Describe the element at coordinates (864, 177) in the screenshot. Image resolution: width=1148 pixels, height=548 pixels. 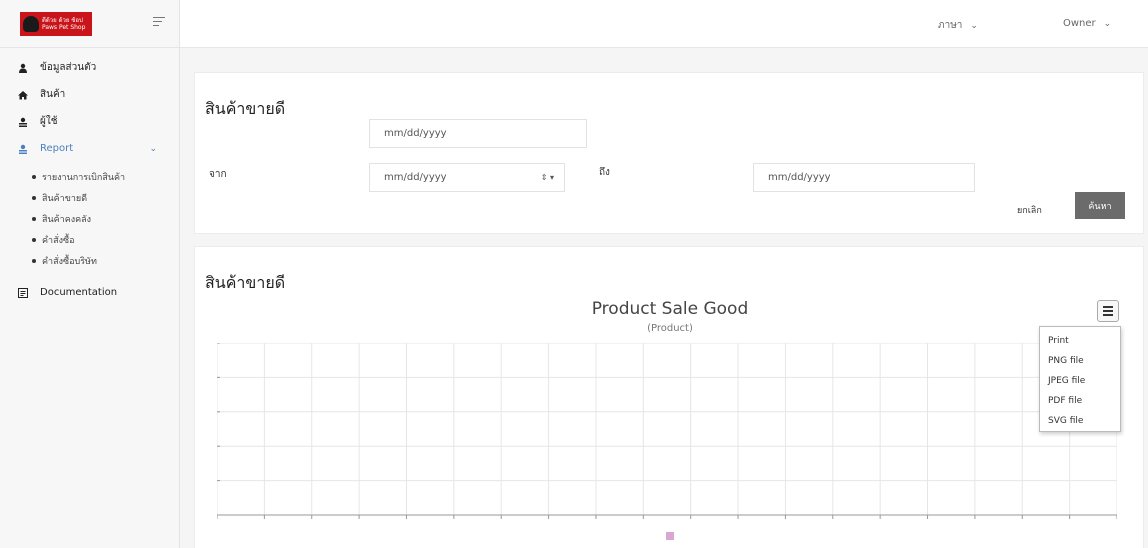
I see `to-date-input: mm/dd/yyyy` at that location.